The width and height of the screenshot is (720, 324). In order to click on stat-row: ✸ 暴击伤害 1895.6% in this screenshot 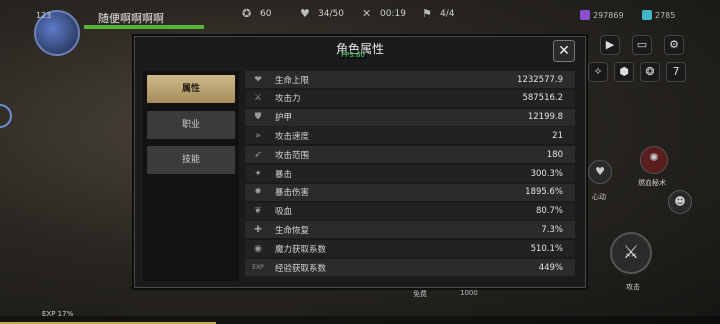, I will do `click(410, 192)`.